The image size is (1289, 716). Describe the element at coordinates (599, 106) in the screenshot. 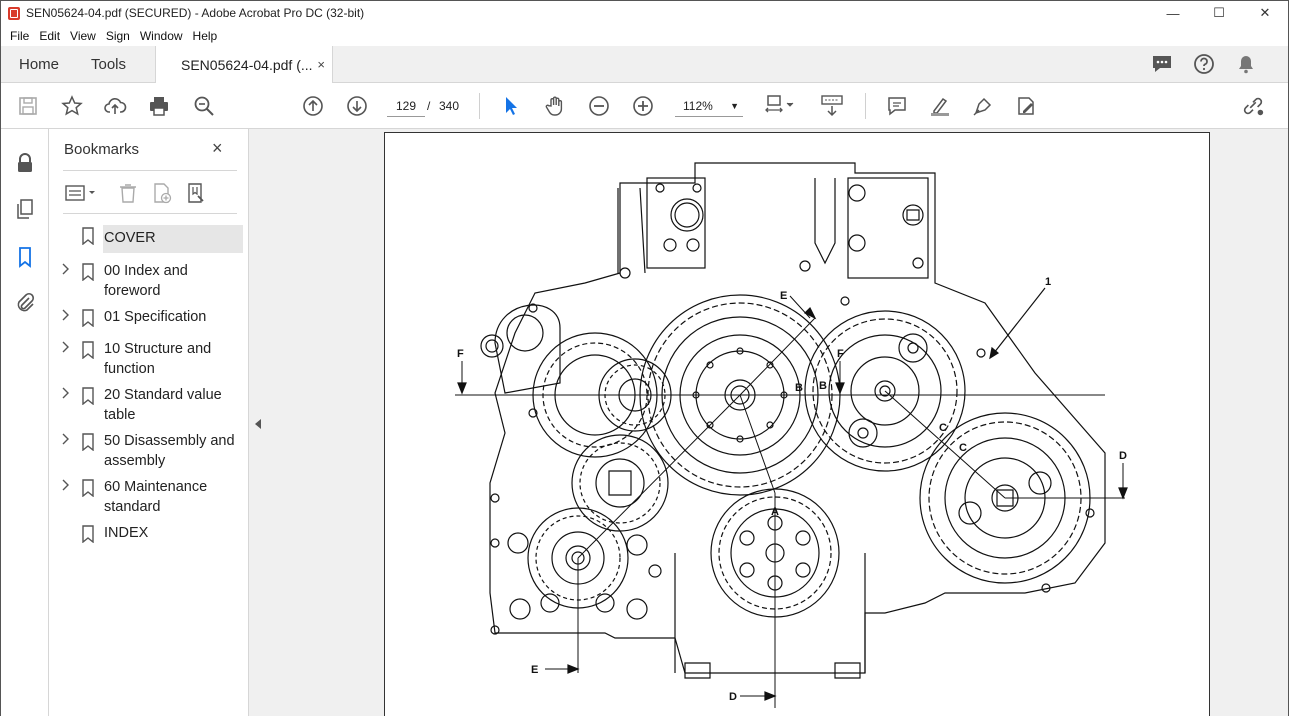

I see `zoom-out-icon` at that location.